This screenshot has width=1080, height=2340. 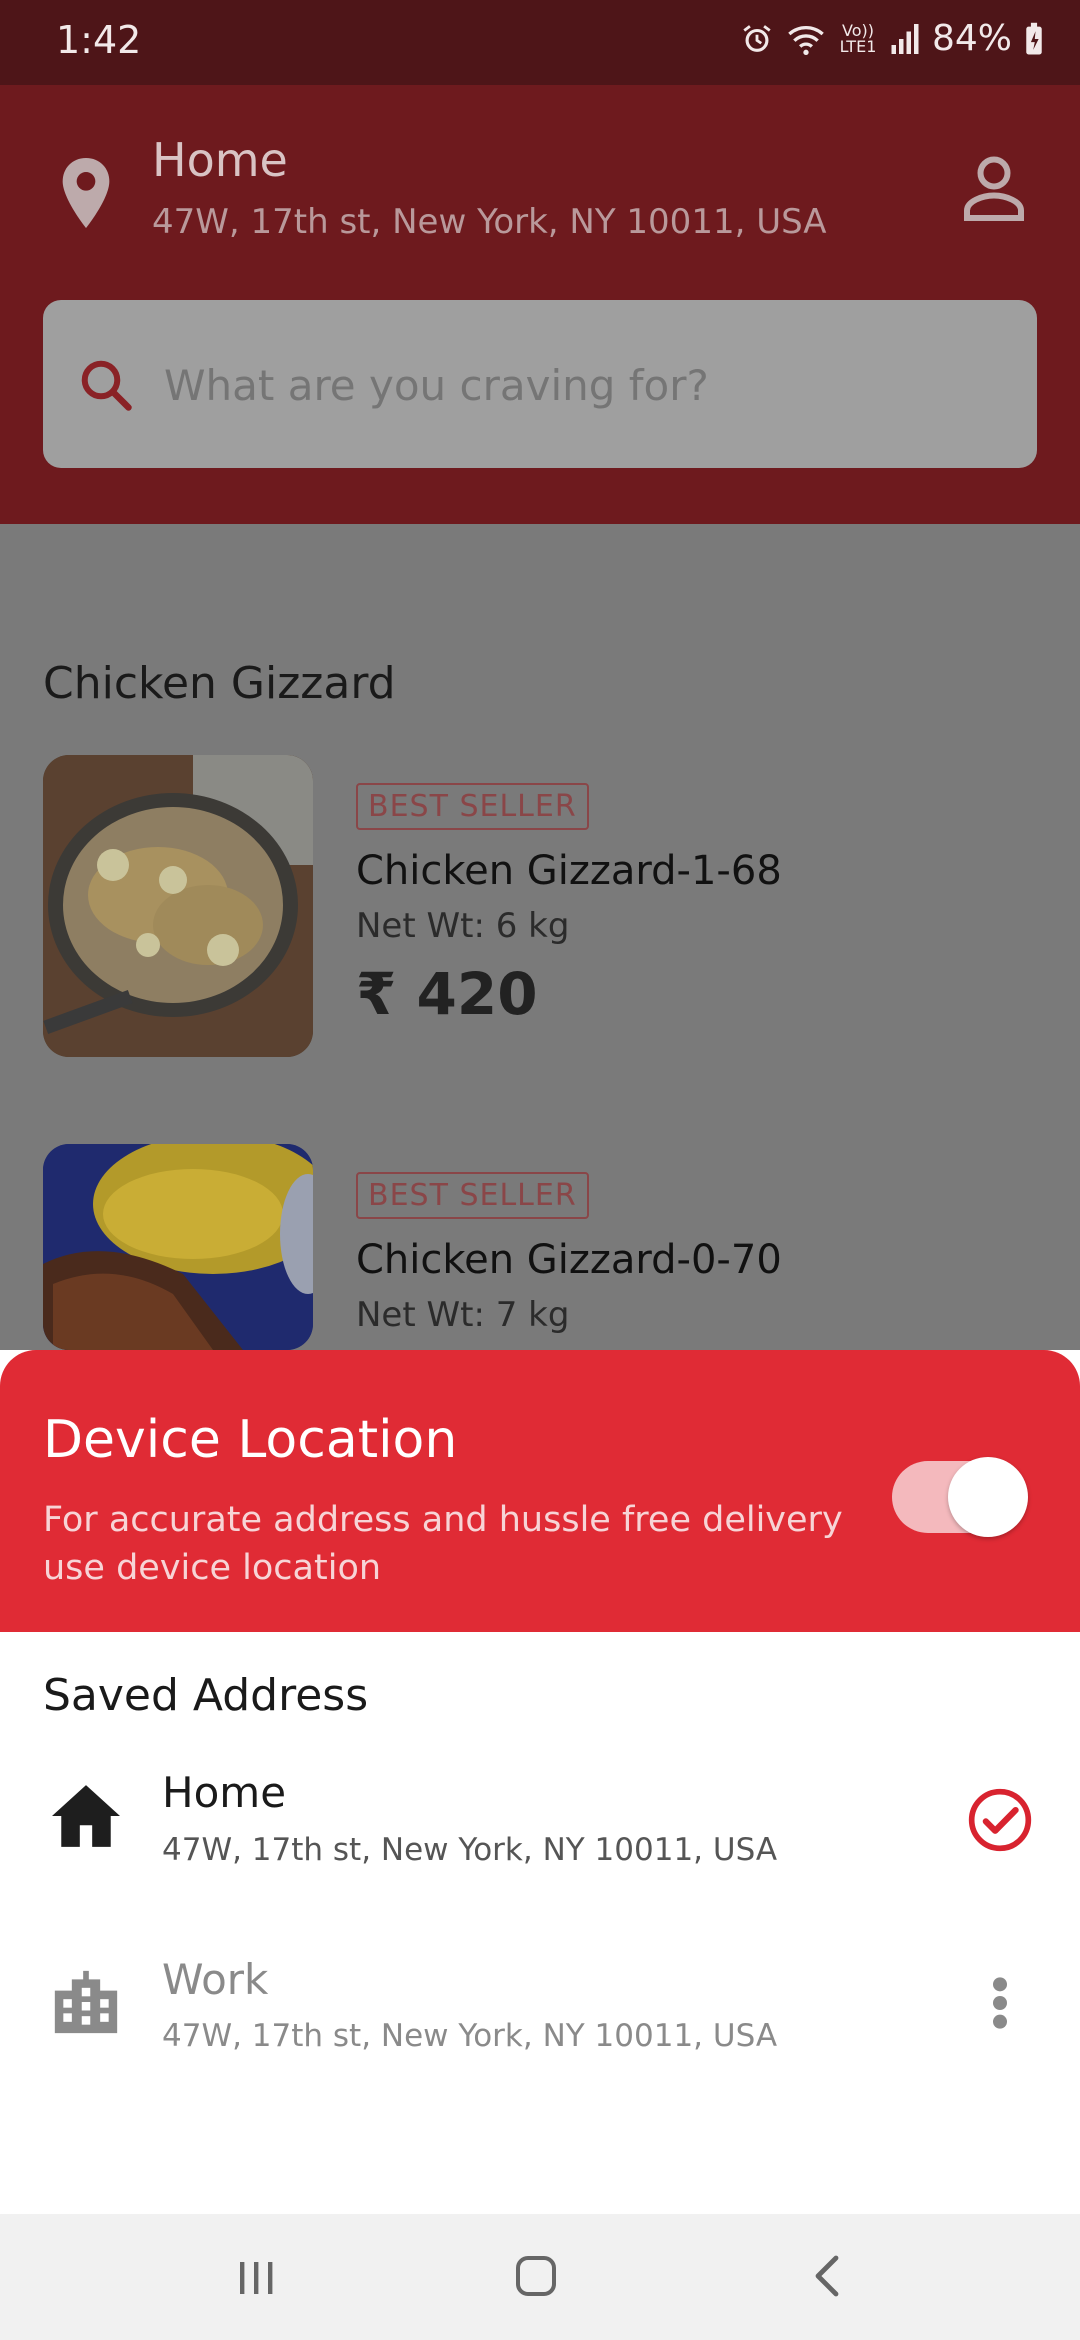 I want to click on device-location-title: Device Location, so click(x=250, y=1440).